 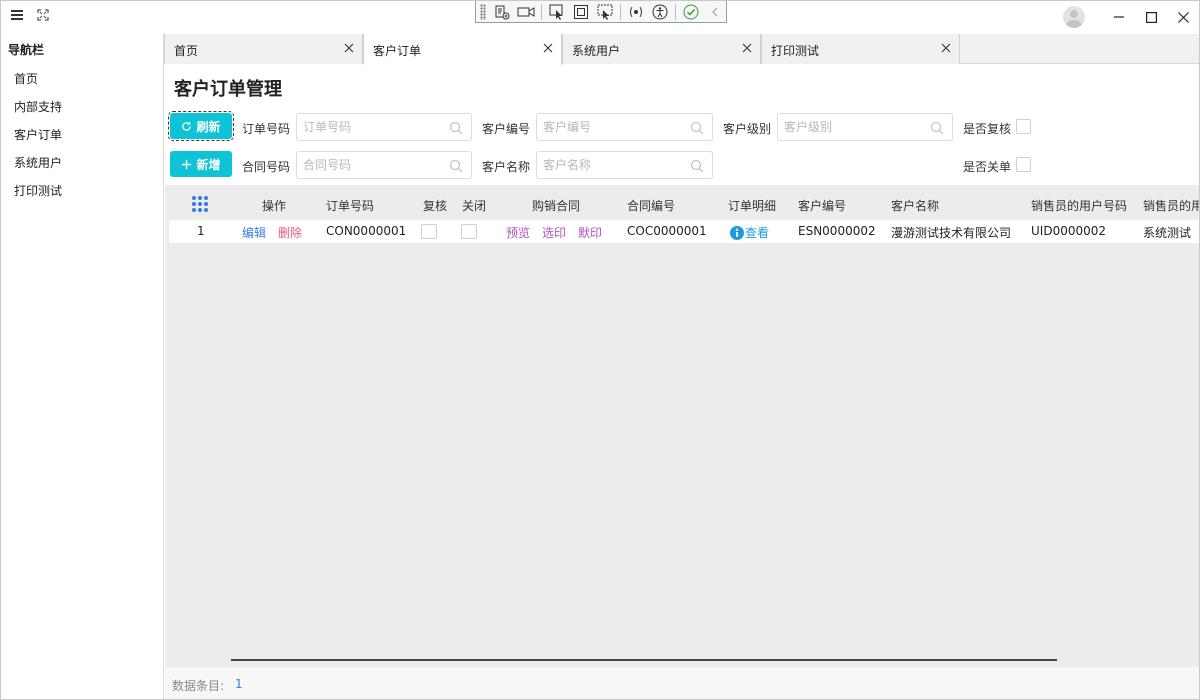 I want to click on tab-print-test: 打印测试, so click(x=860, y=49).